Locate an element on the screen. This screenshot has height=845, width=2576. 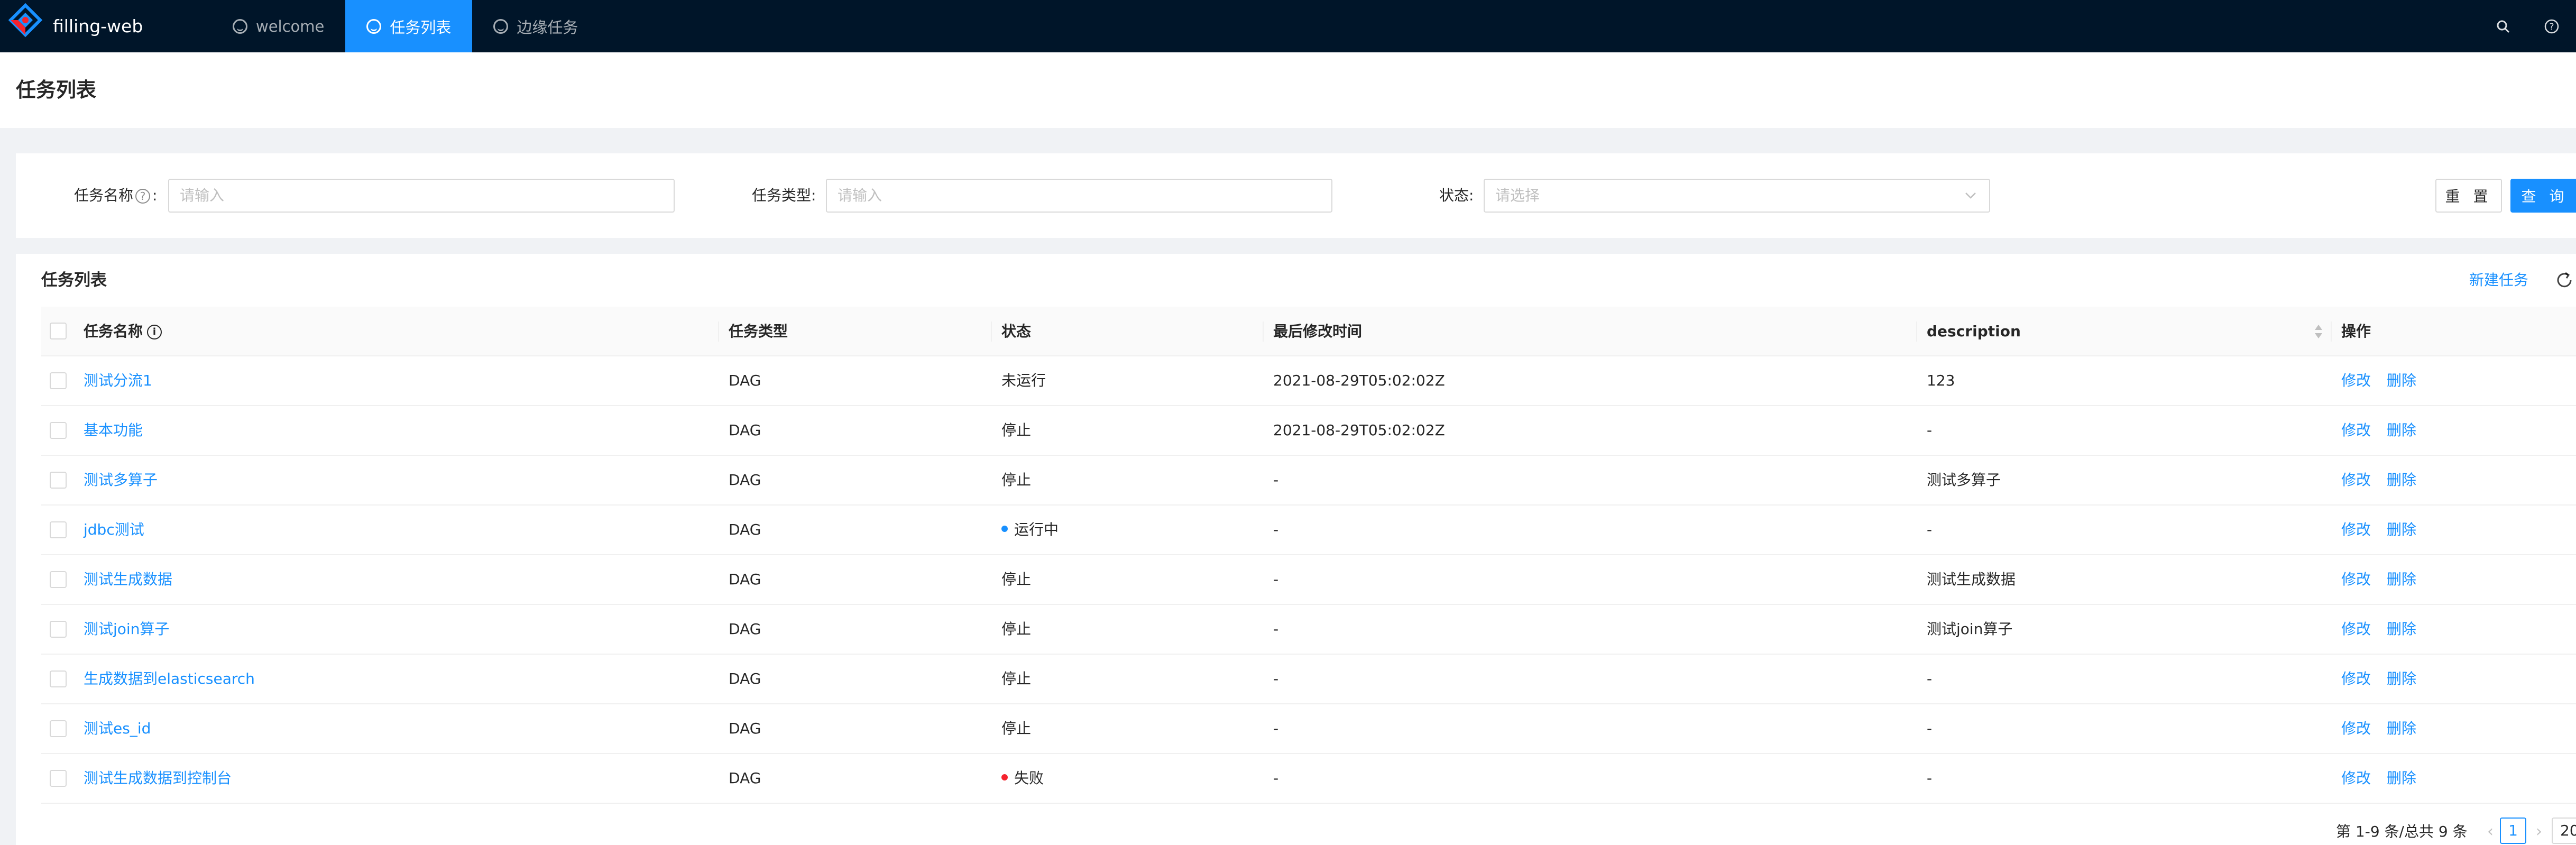
task-status-text: 未运行 is located at coordinates (1023, 380).